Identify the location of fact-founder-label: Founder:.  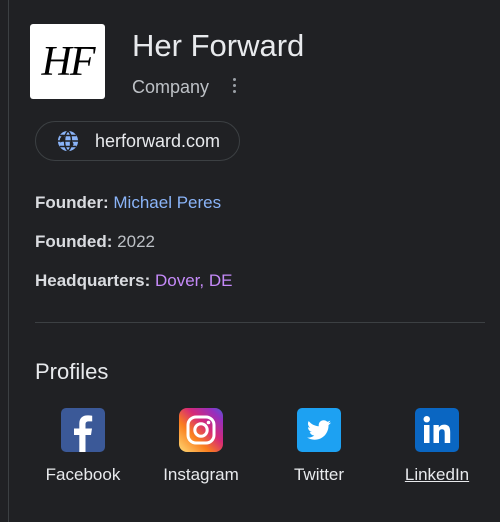
(72, 202).